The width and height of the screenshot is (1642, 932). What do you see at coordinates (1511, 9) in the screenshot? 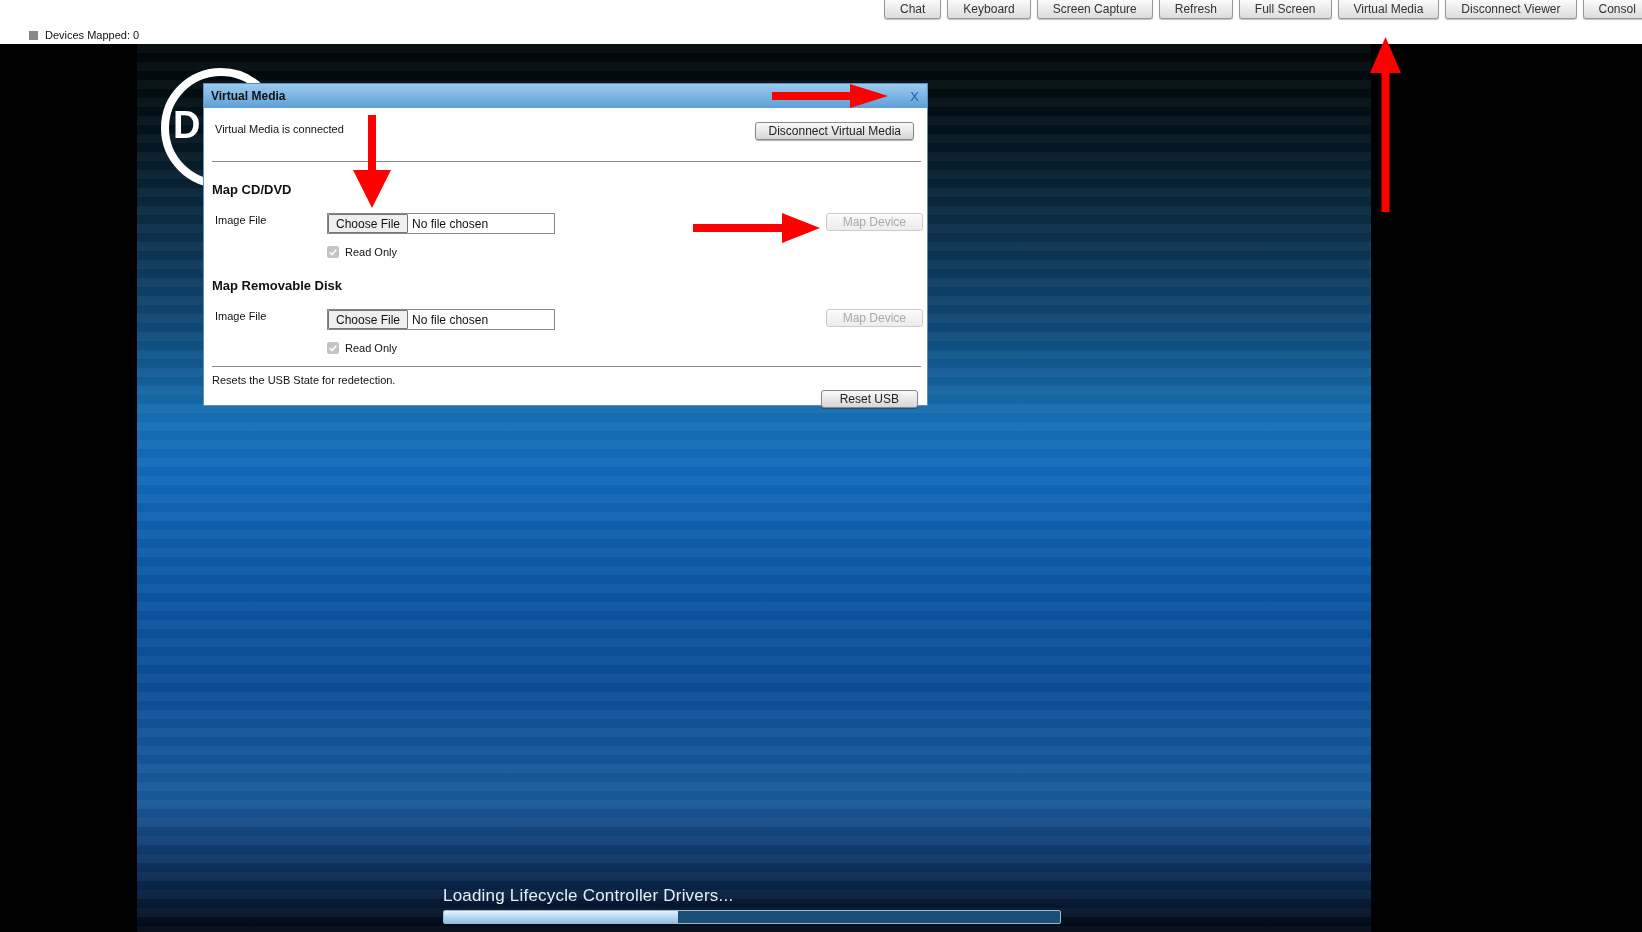
I see `toolbar-button: Disconnect Viewer` at bounding box center [1511, 9].